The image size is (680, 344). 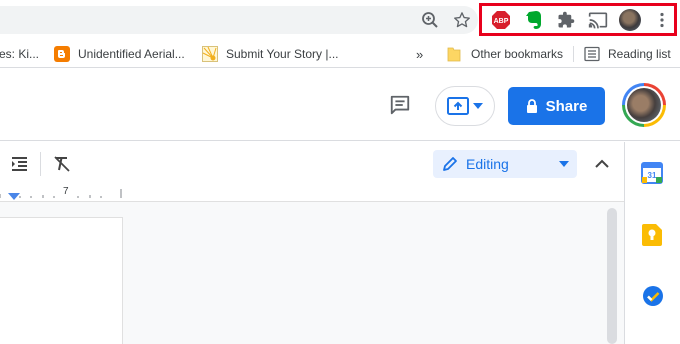 I want to click on calendar-day: 31, so click(x=652, y=175).